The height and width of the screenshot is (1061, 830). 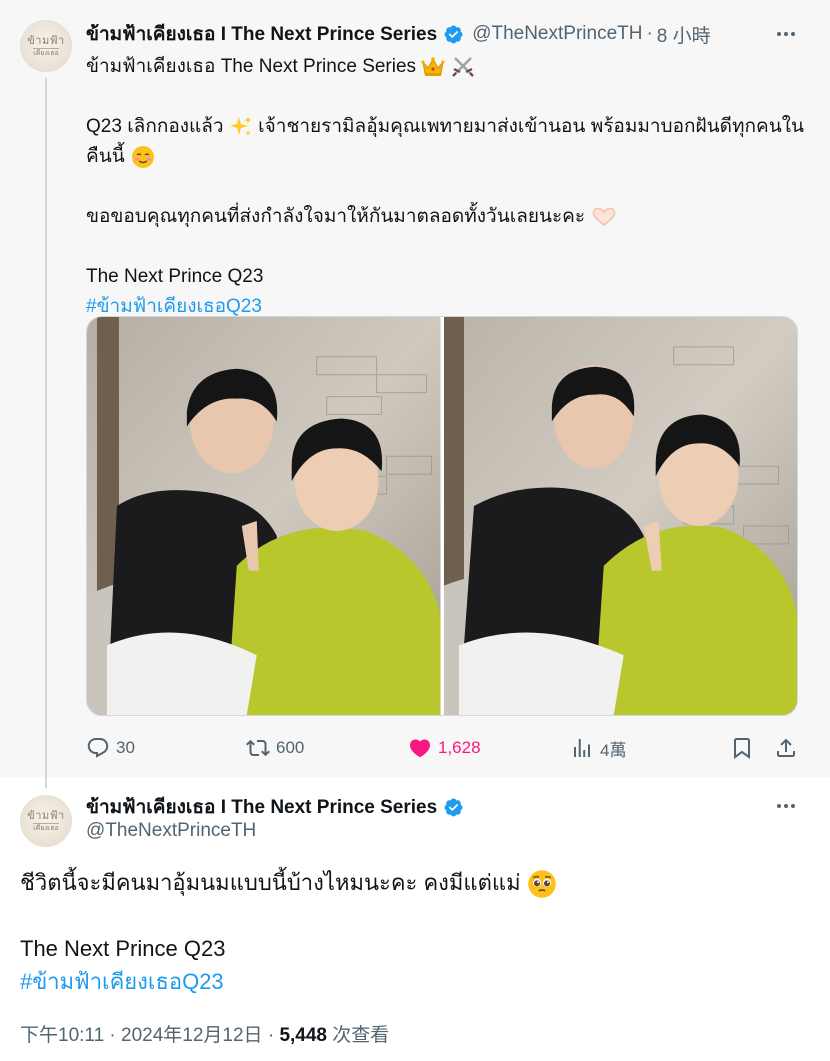 What do you see at coordinates (240, 125) in the screenshot?
I see `sparkles-emoji` at bounding box center [240, 125].